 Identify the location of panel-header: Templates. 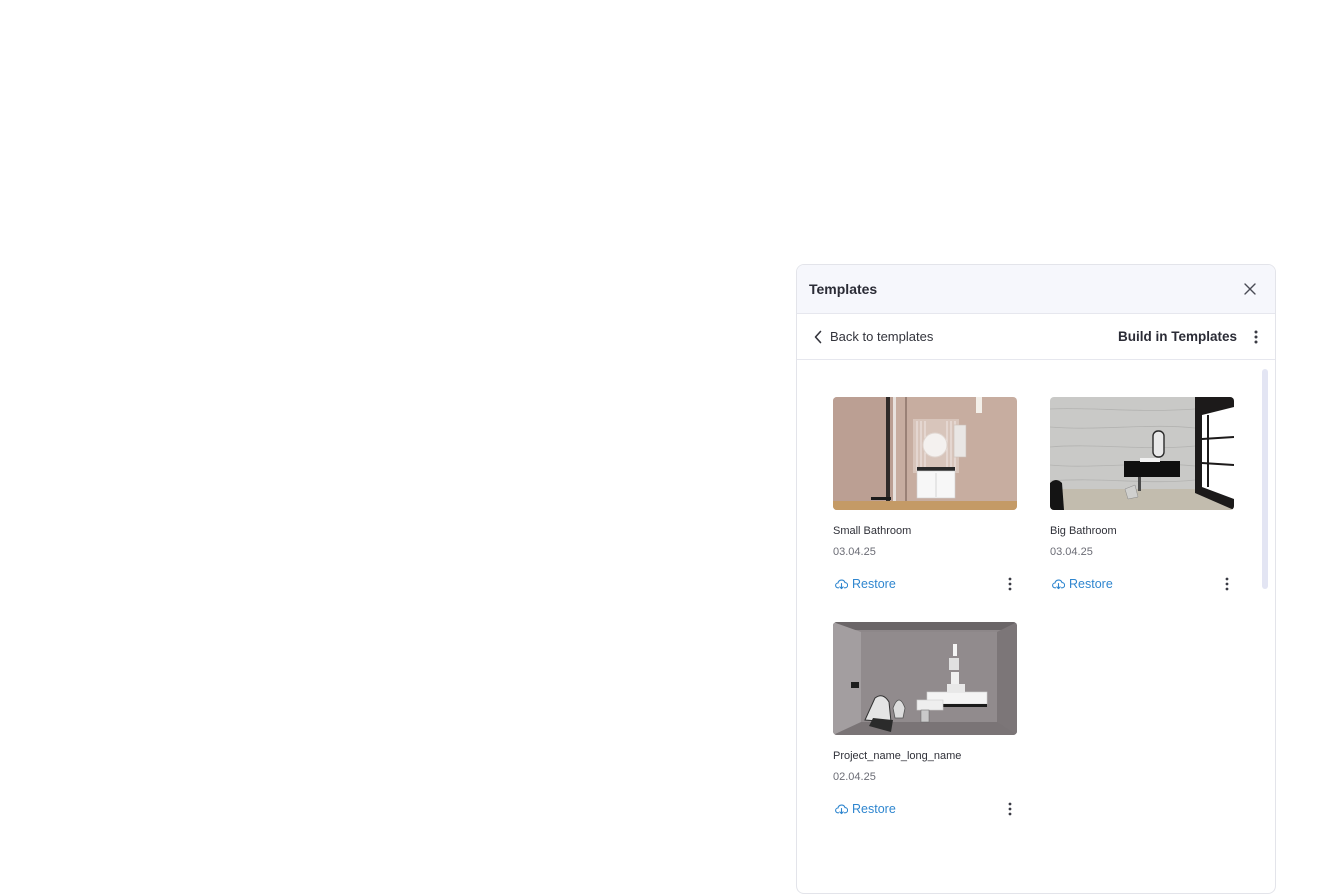
(1036, 289).